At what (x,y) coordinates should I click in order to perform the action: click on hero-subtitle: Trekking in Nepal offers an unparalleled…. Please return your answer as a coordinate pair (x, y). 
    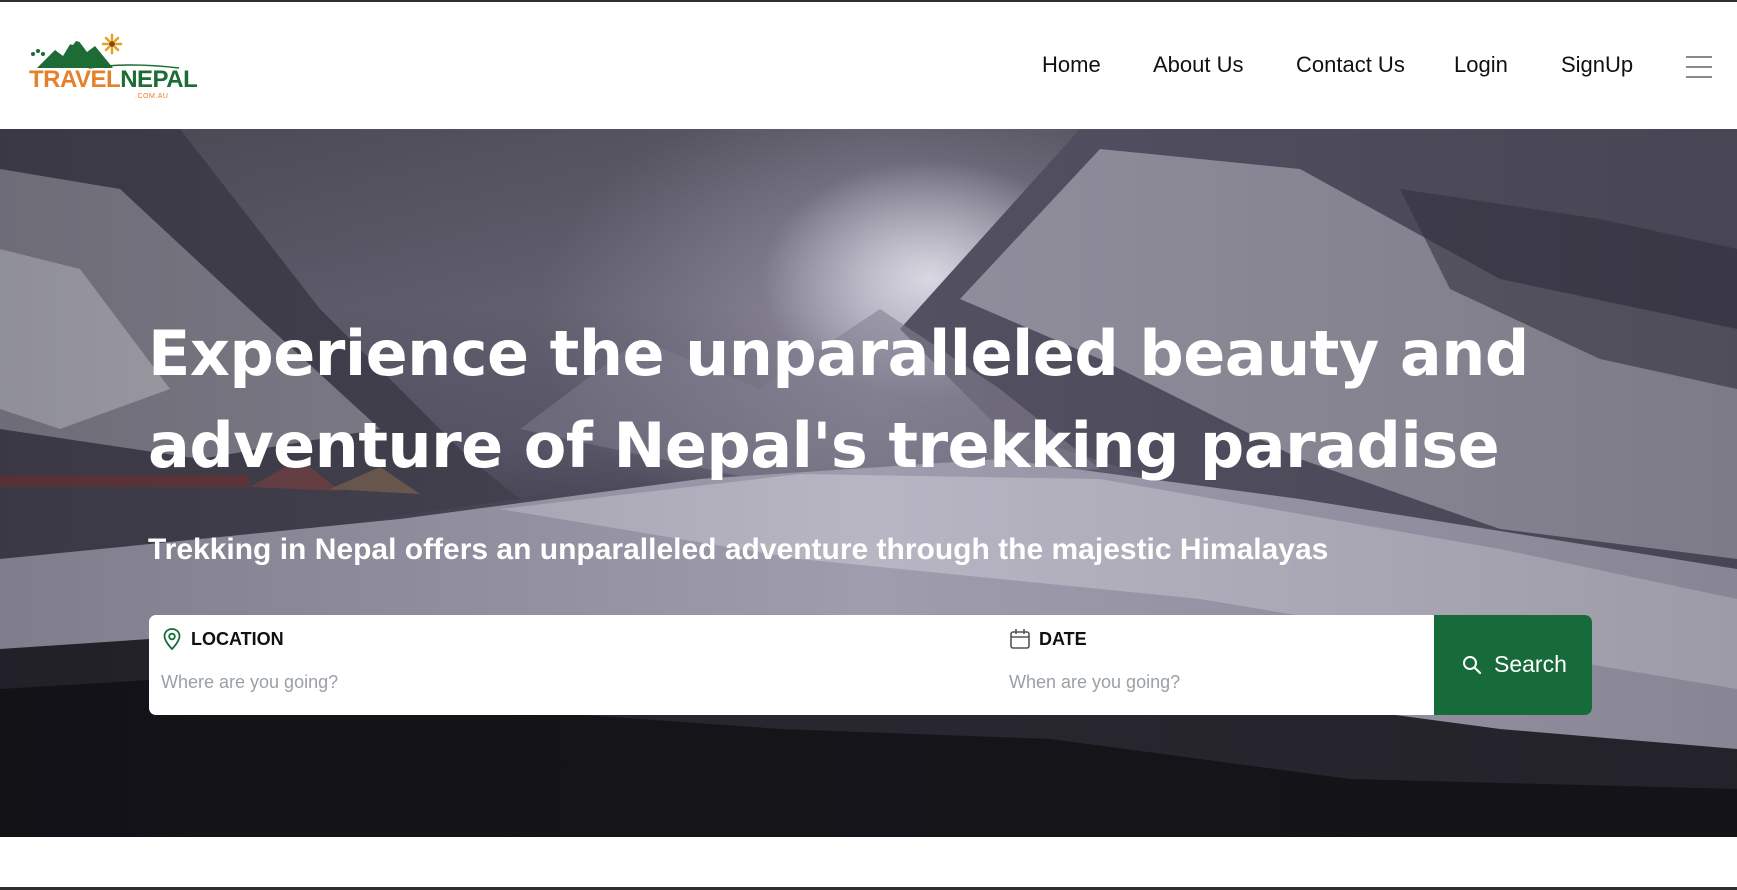
    Looking at the image, I should click on (738, 549).